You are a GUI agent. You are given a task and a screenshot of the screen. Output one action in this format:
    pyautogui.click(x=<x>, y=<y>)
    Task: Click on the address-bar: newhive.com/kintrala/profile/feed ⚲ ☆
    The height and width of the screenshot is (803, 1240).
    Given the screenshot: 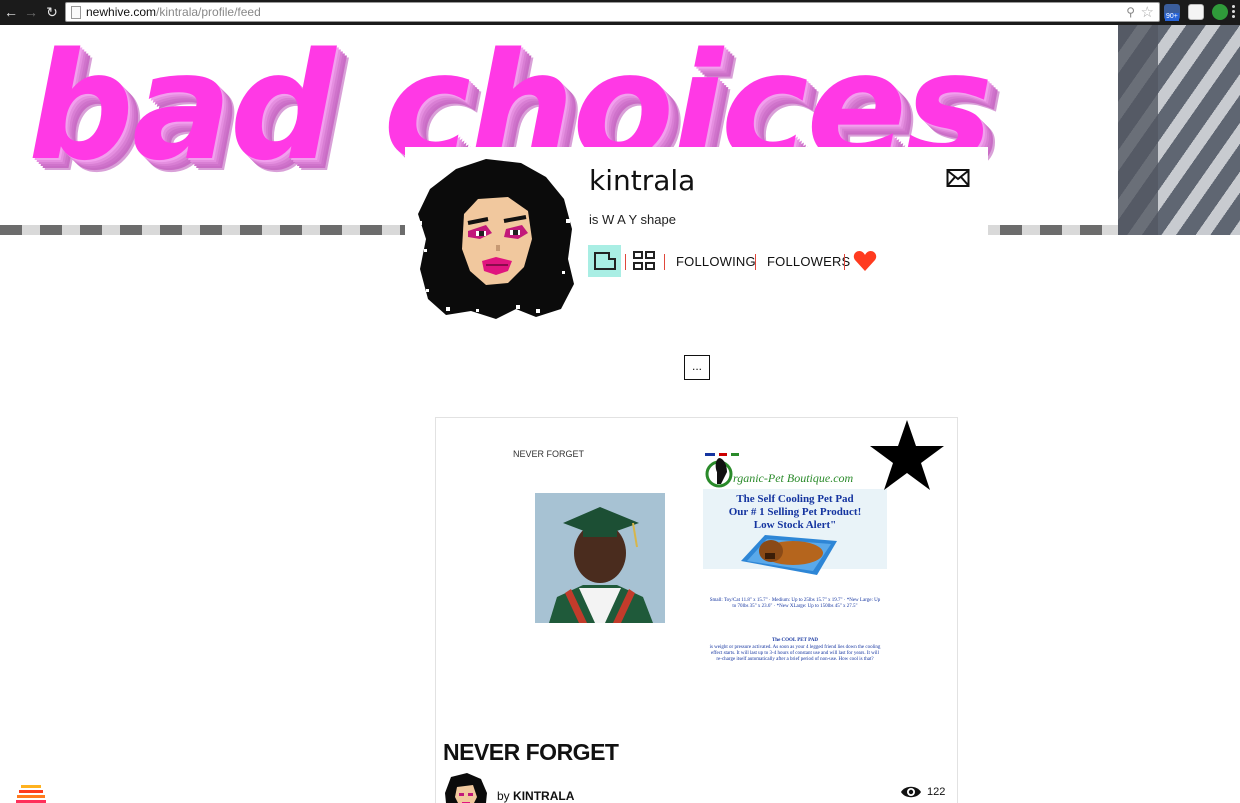 What is the action you would take?
    pyautogui.click(x=612, y=12)
    